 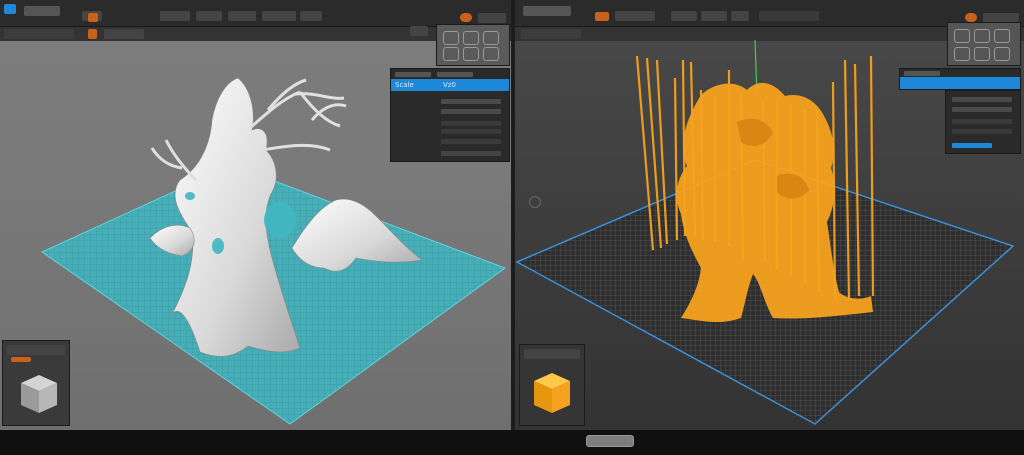 I want to click on right-object-panel-header, so click(x=960, y=79).